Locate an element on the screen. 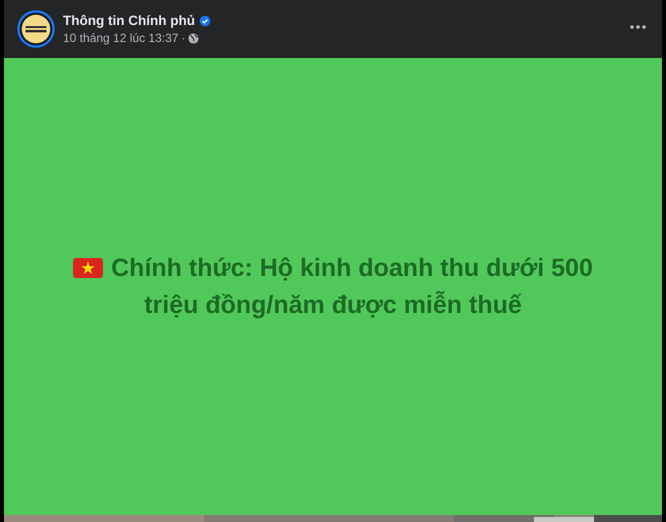 The image size is (666, 522). more-options-icon is located at coordinates (638, 27).